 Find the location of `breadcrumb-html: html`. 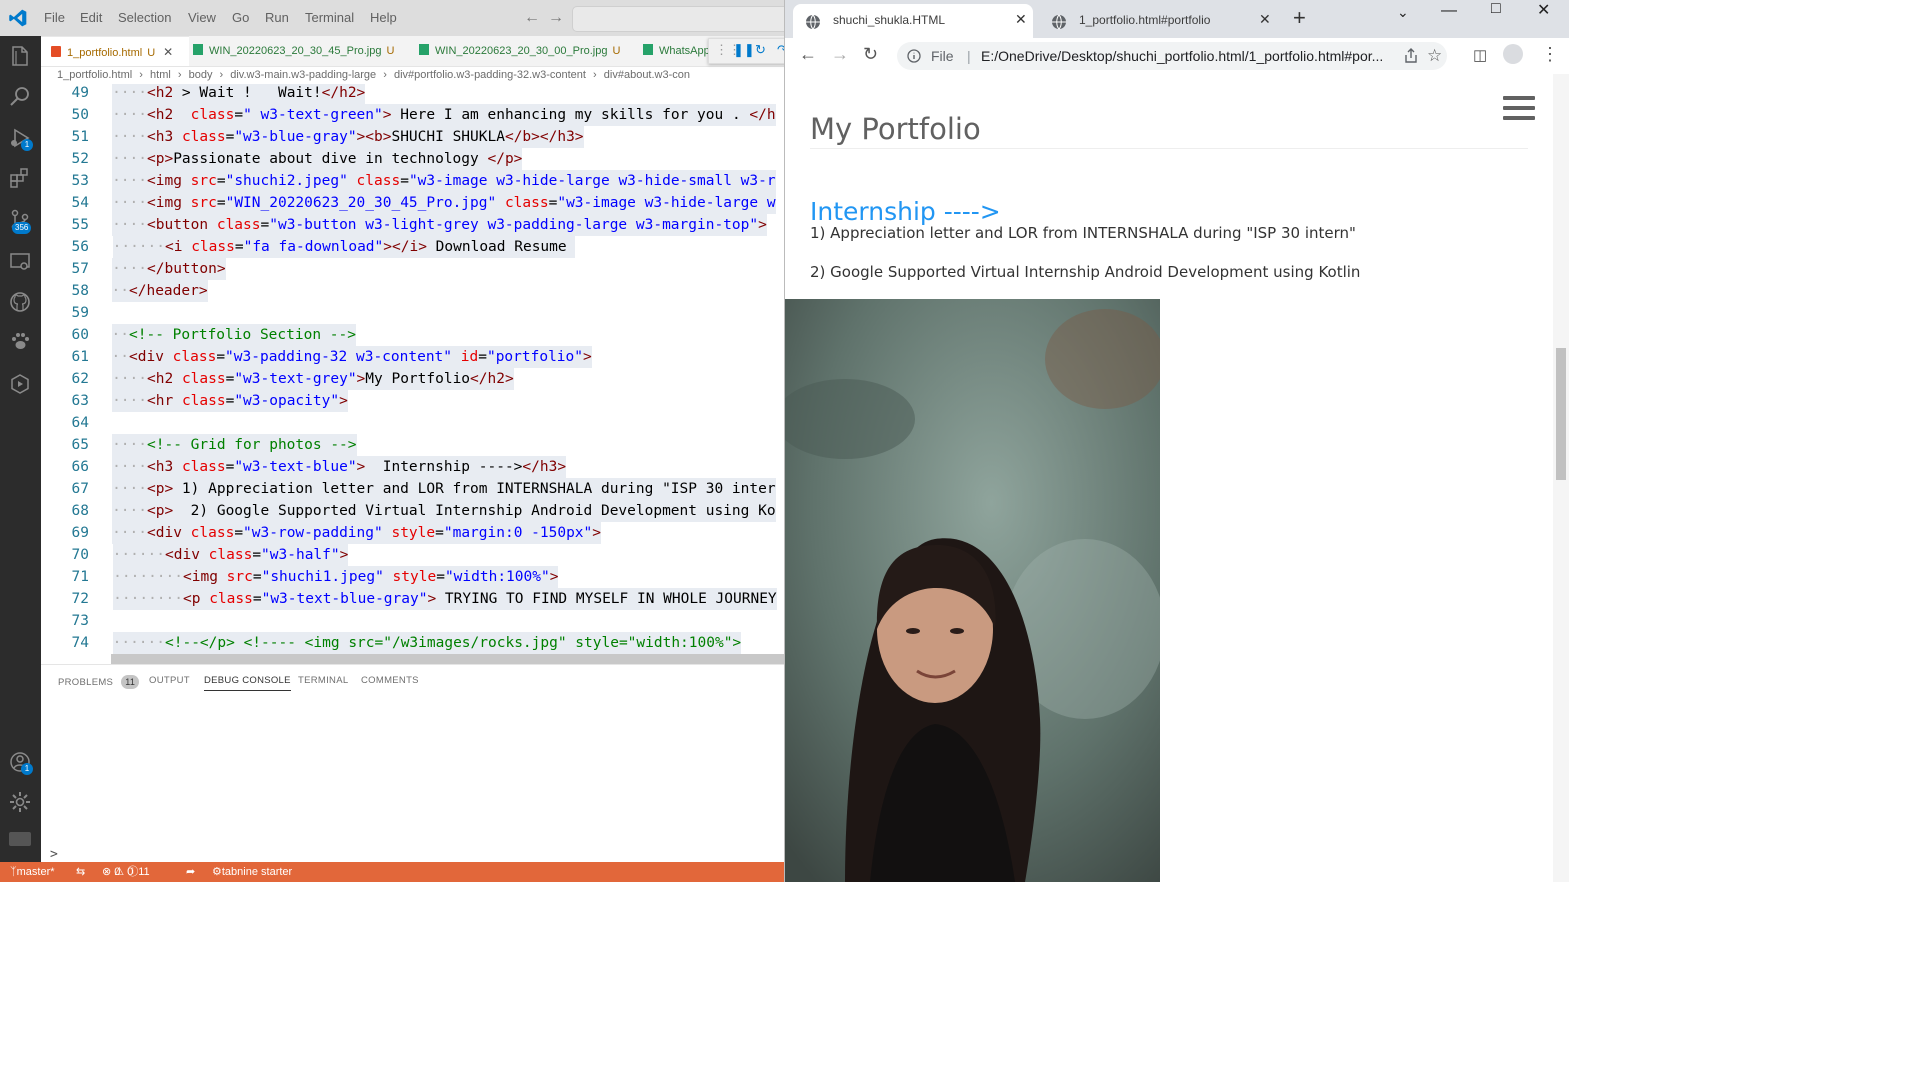

breadcrumb-html: html is located at coordinates (160, 75).